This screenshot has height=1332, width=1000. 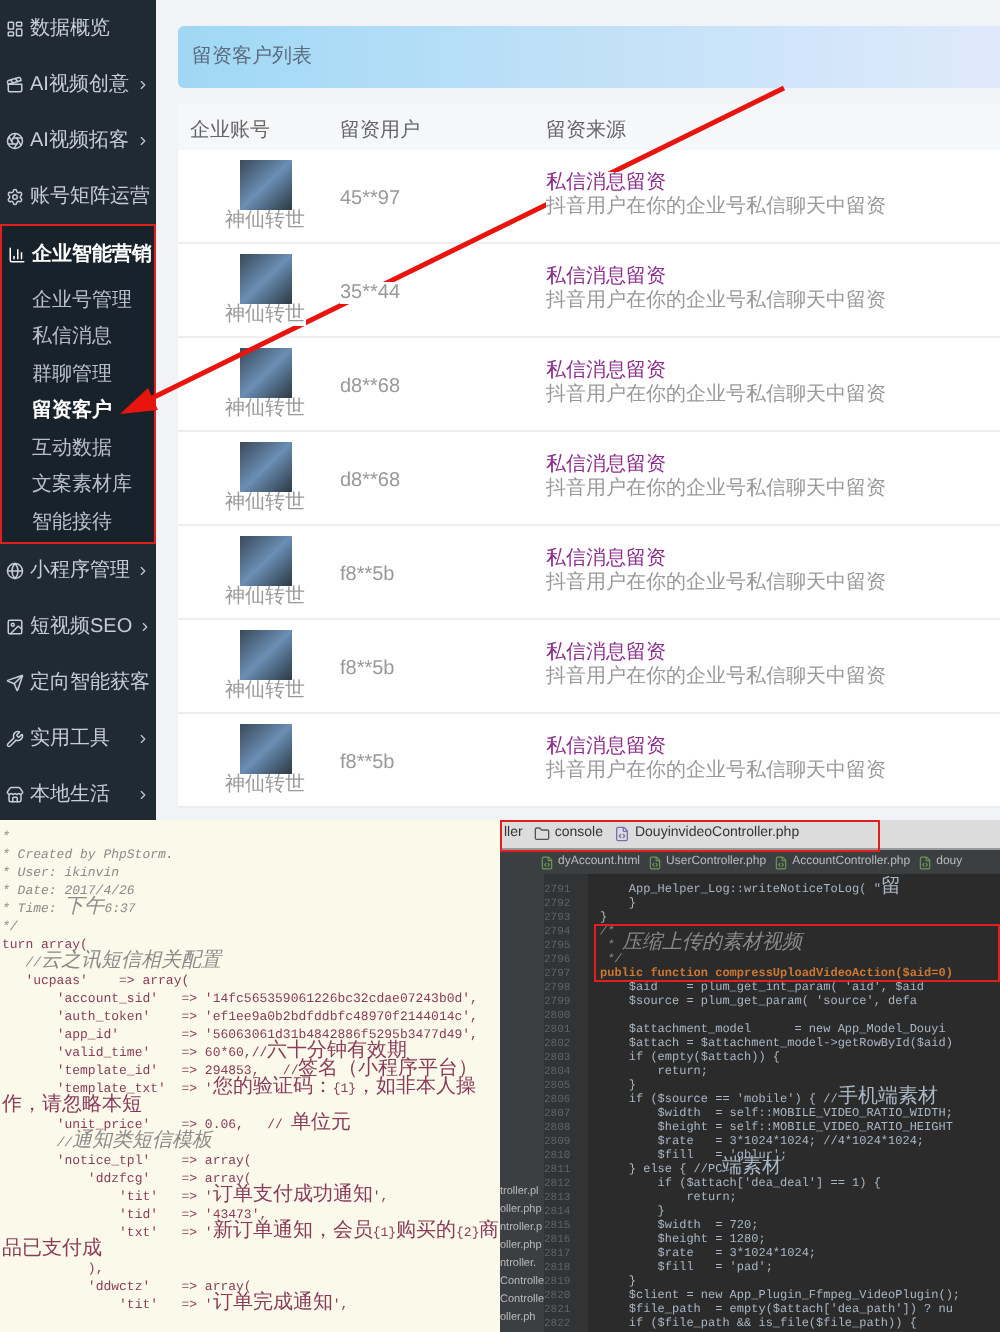 I want to click on column-header: 企业账号, so click(x=230, y=130).